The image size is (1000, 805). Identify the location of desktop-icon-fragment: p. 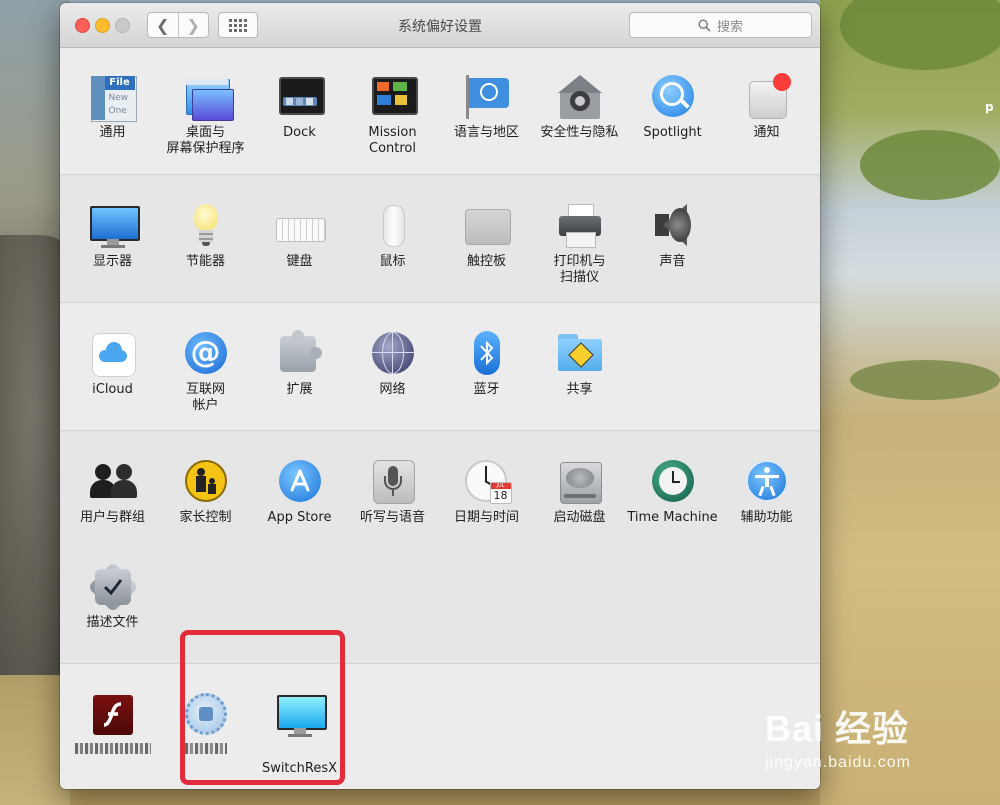
(989, 107).